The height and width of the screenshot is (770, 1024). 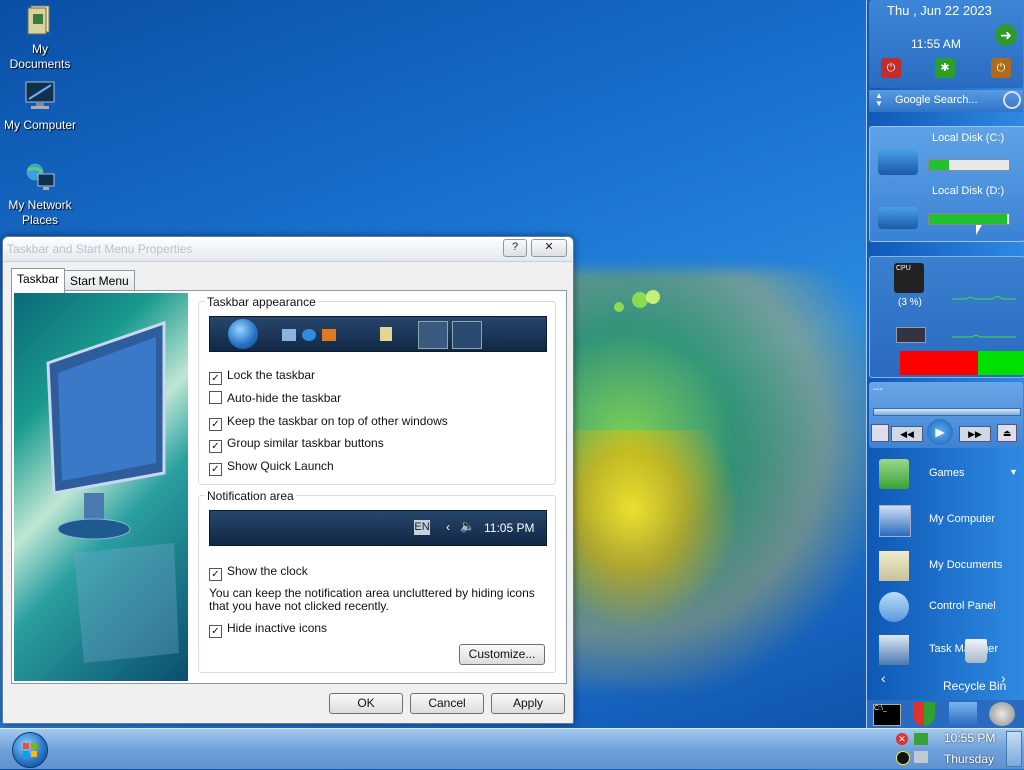 What do you see at coordinates (1003, 678) in the screenshot?
I see `sidebar-next-arrow-icon: ›` at bounding box center [1003, 678].